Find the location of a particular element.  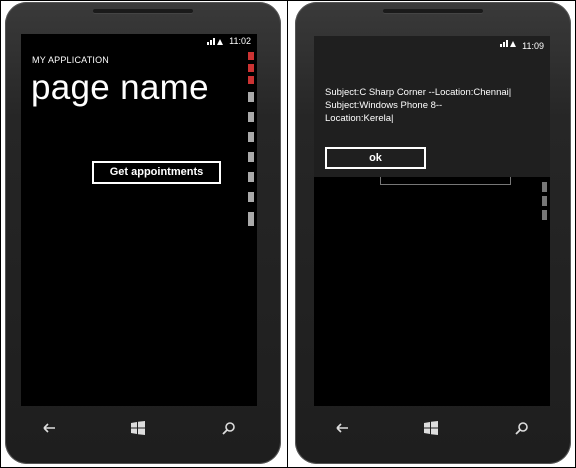

column-divider is located at coordinates (287, 234).